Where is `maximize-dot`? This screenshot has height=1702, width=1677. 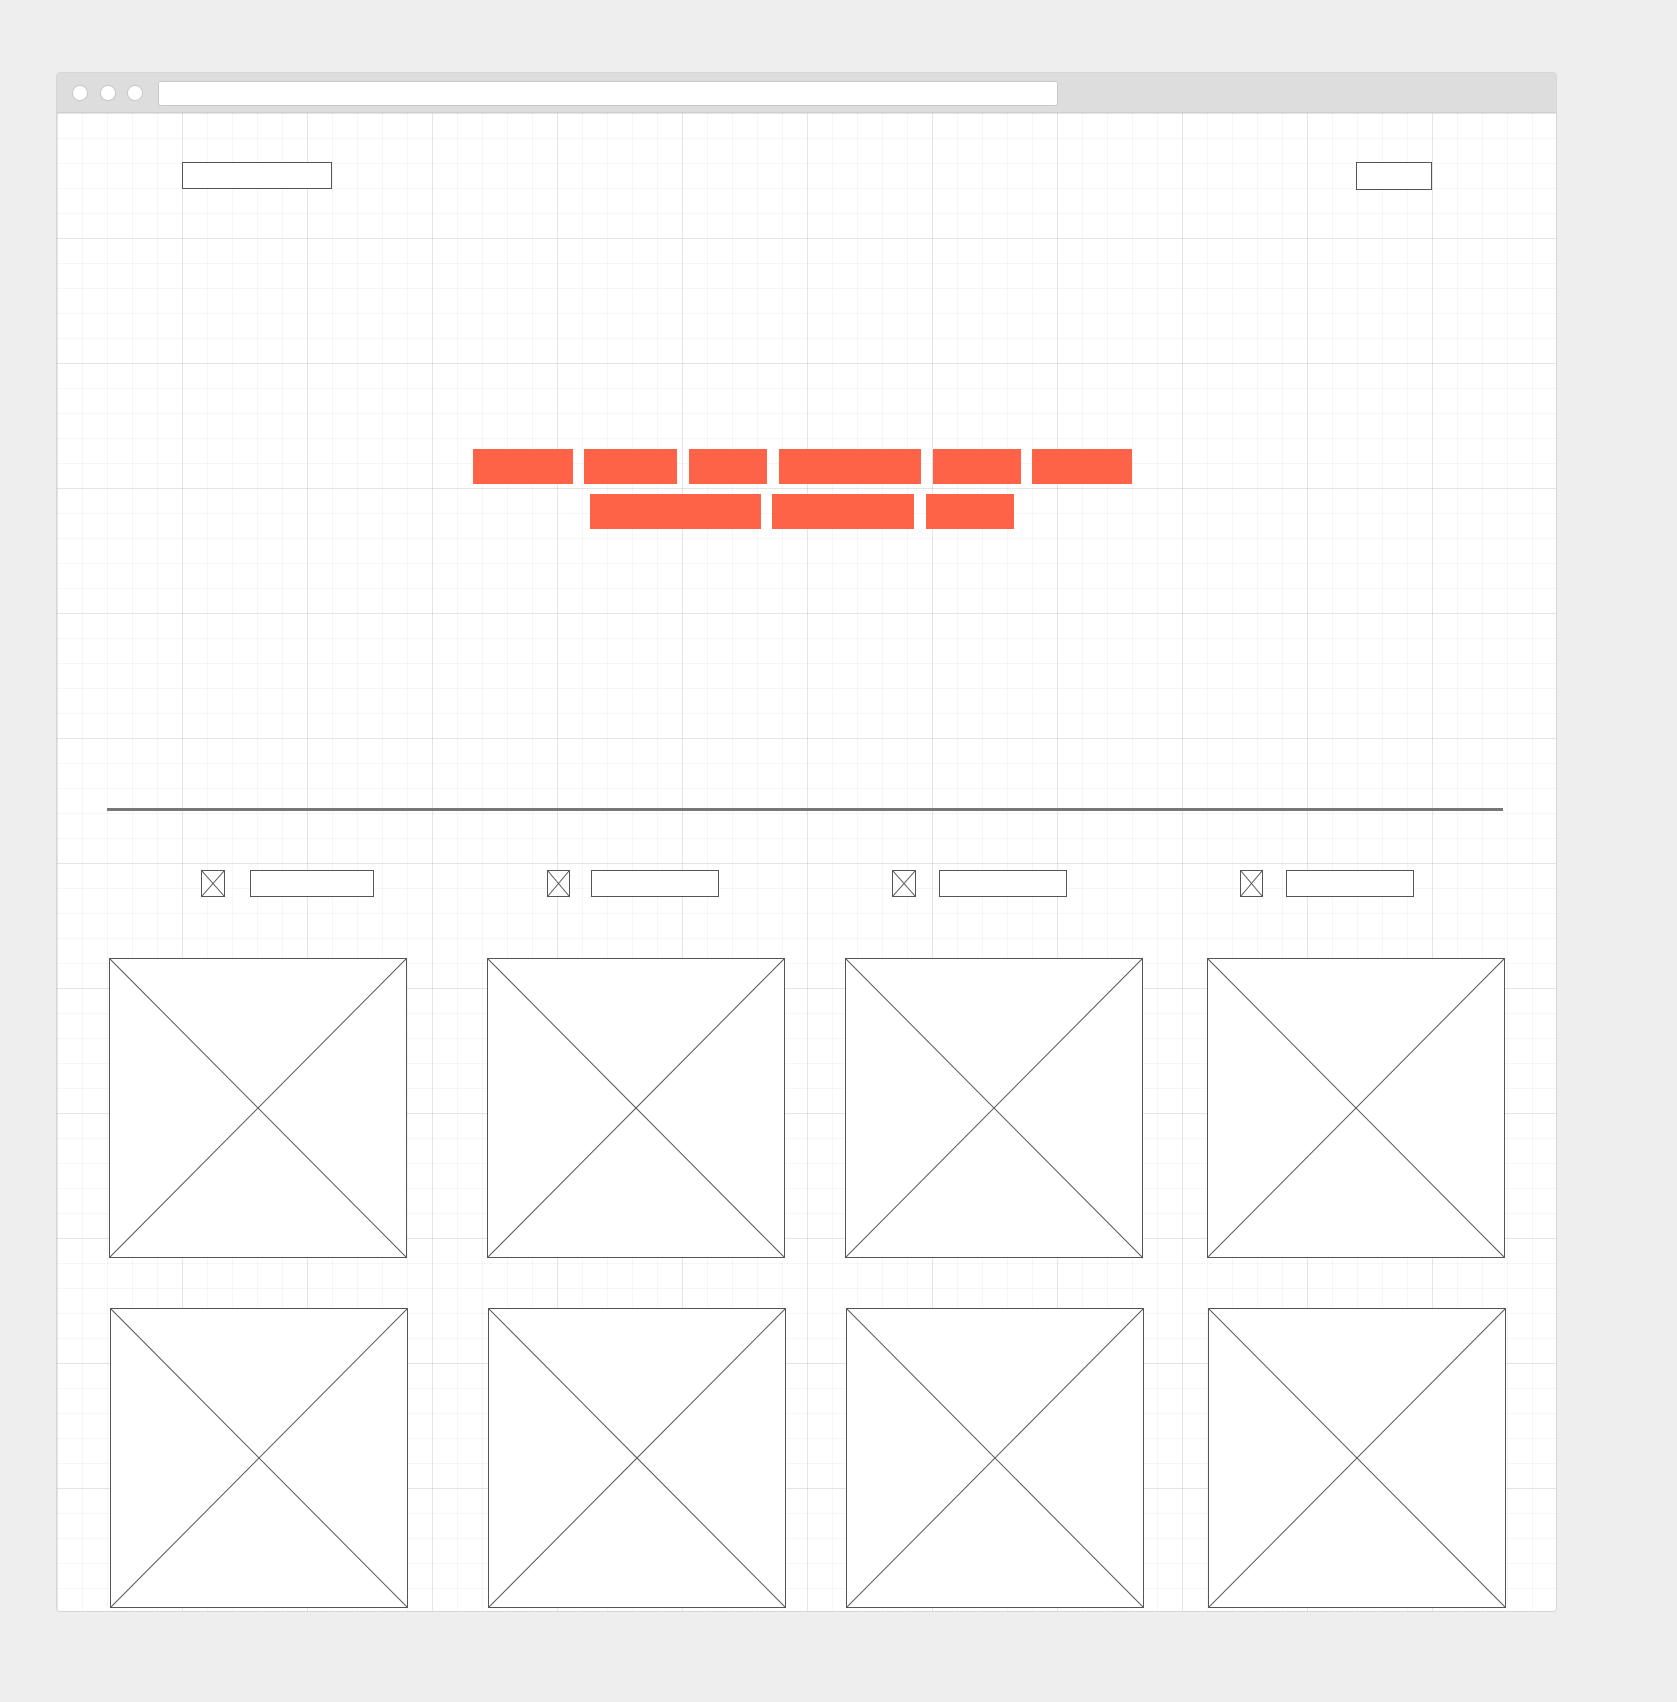
maximize-dot is located at coordinates (135, 93).